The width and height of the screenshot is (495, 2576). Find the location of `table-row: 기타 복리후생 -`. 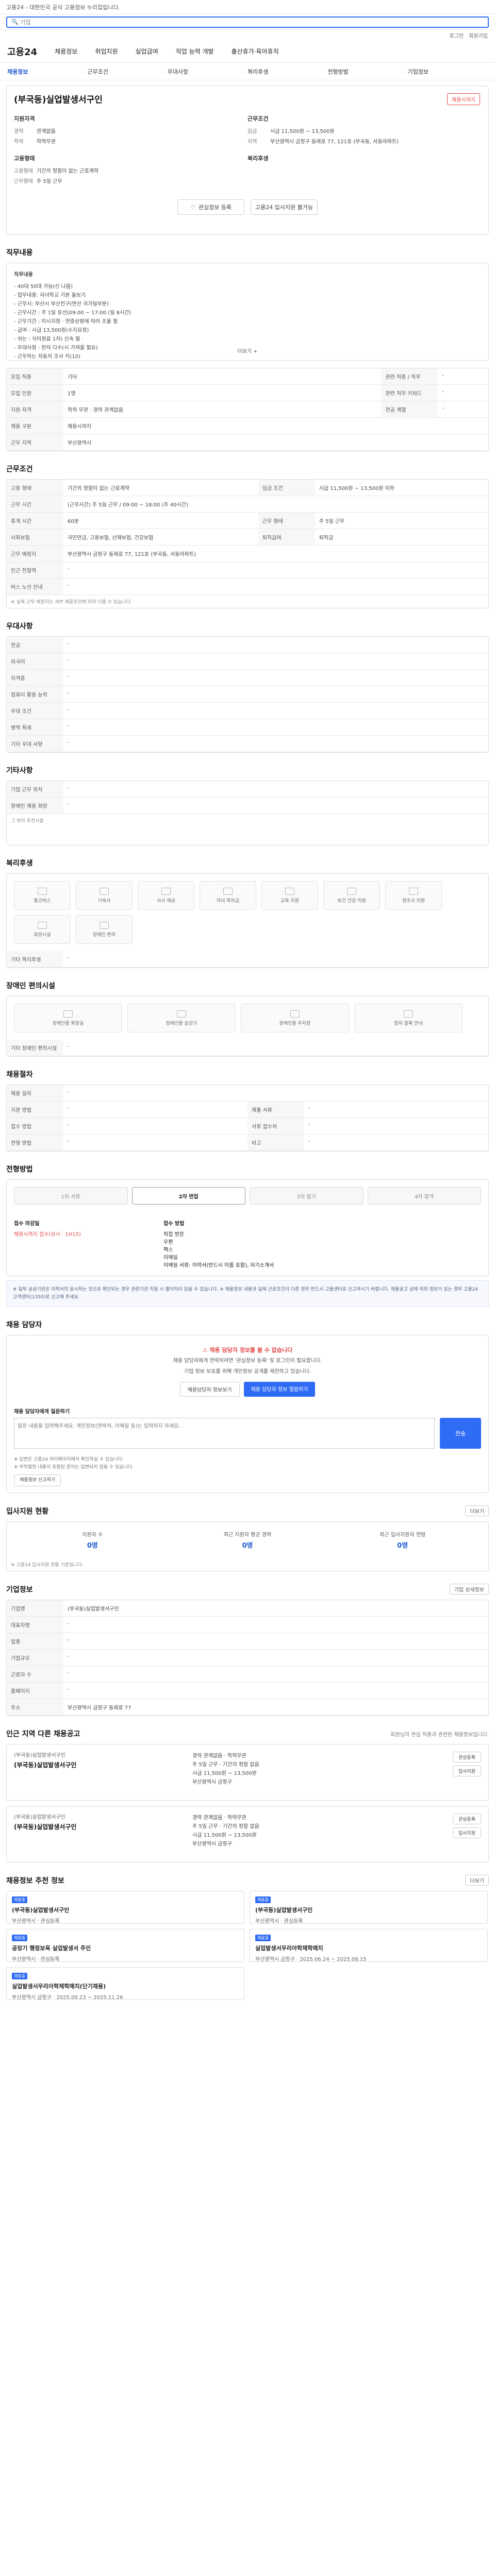

table-row: 기타 복리후생 - is located at coordinates (247, 960).